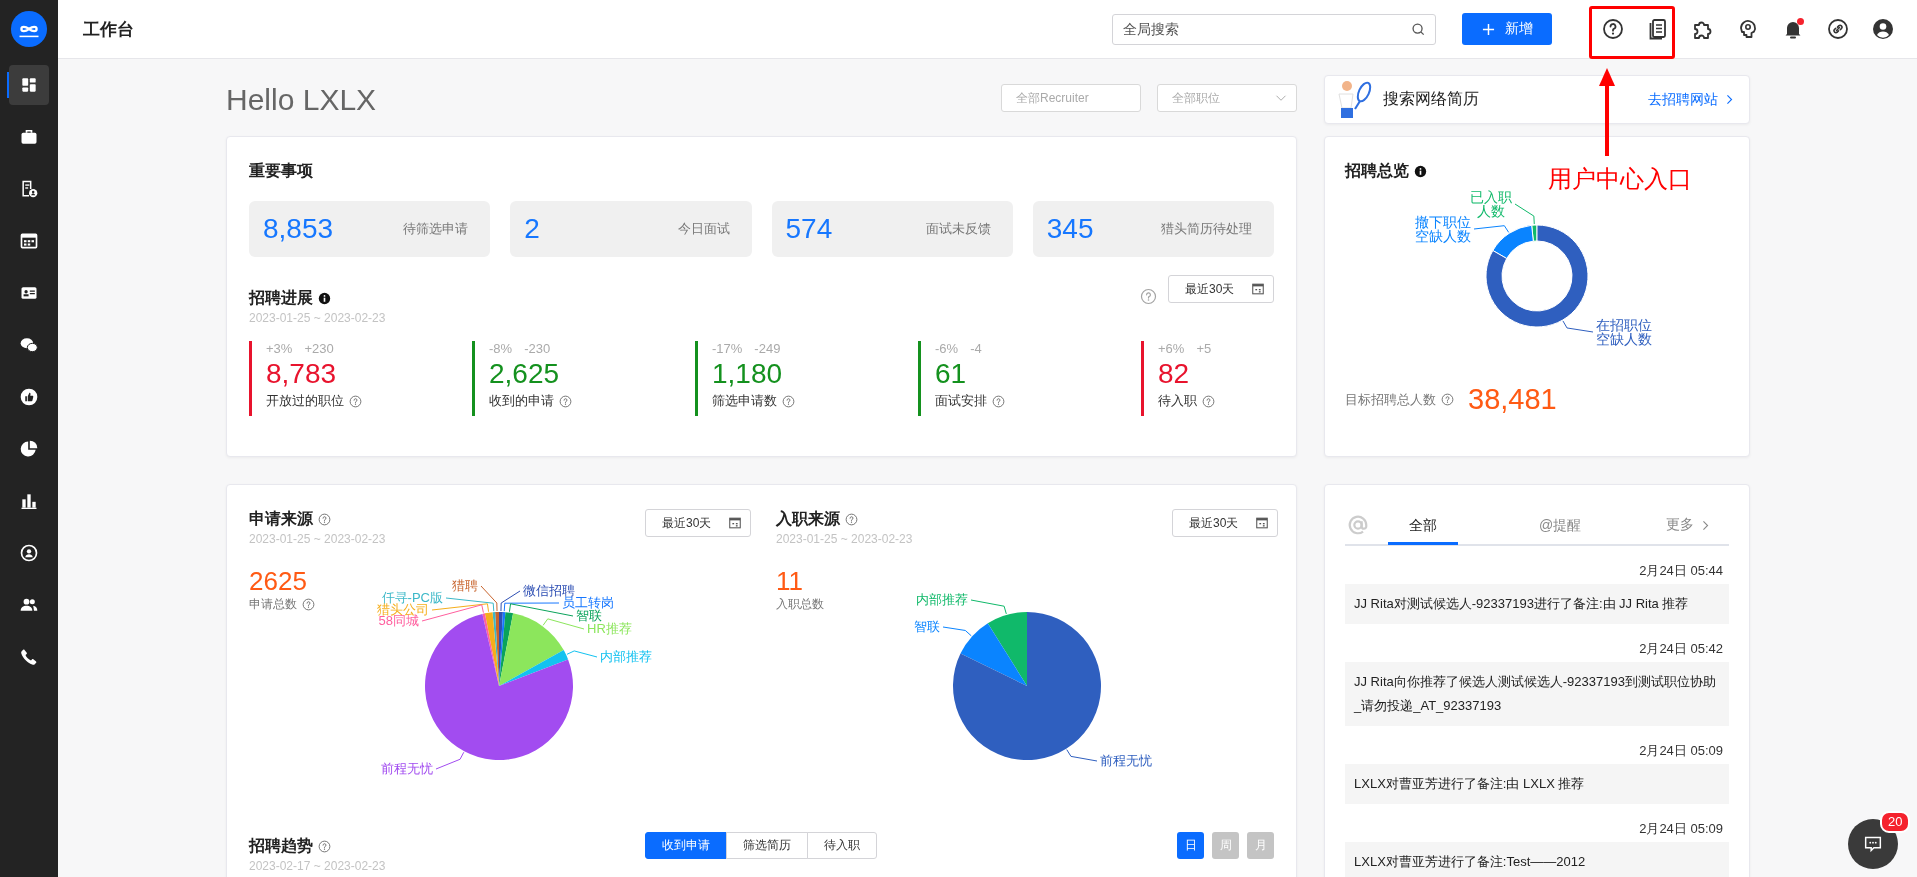 The height and width of the screenshot is (877, 1917). I want to click on slice-label: 内部推荐, so click(942, 600).